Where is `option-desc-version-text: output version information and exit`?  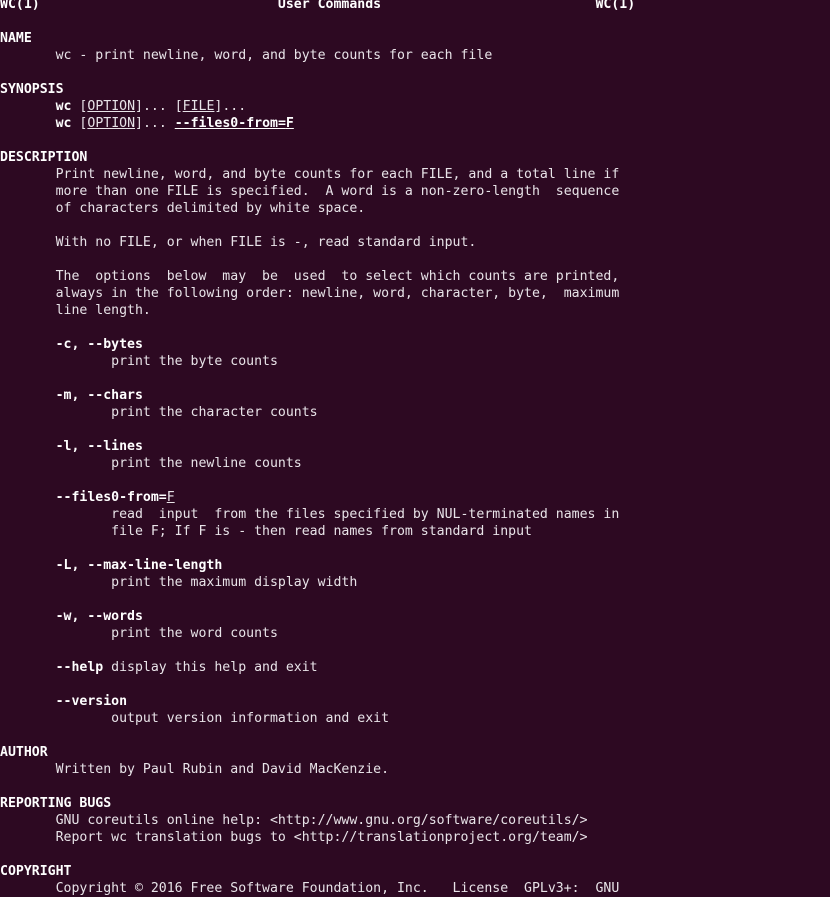
option-desc-version-text: output version information and exit is located at coordinates (250, 718).